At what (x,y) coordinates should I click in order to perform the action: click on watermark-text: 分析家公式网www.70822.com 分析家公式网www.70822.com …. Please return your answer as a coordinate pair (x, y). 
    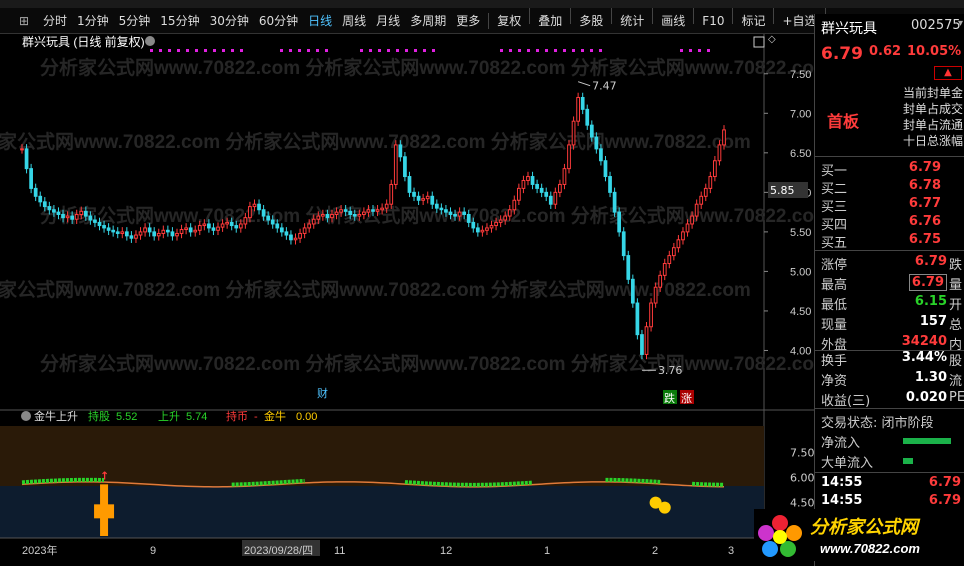
    Looking at the image, I should click on (427, 67).